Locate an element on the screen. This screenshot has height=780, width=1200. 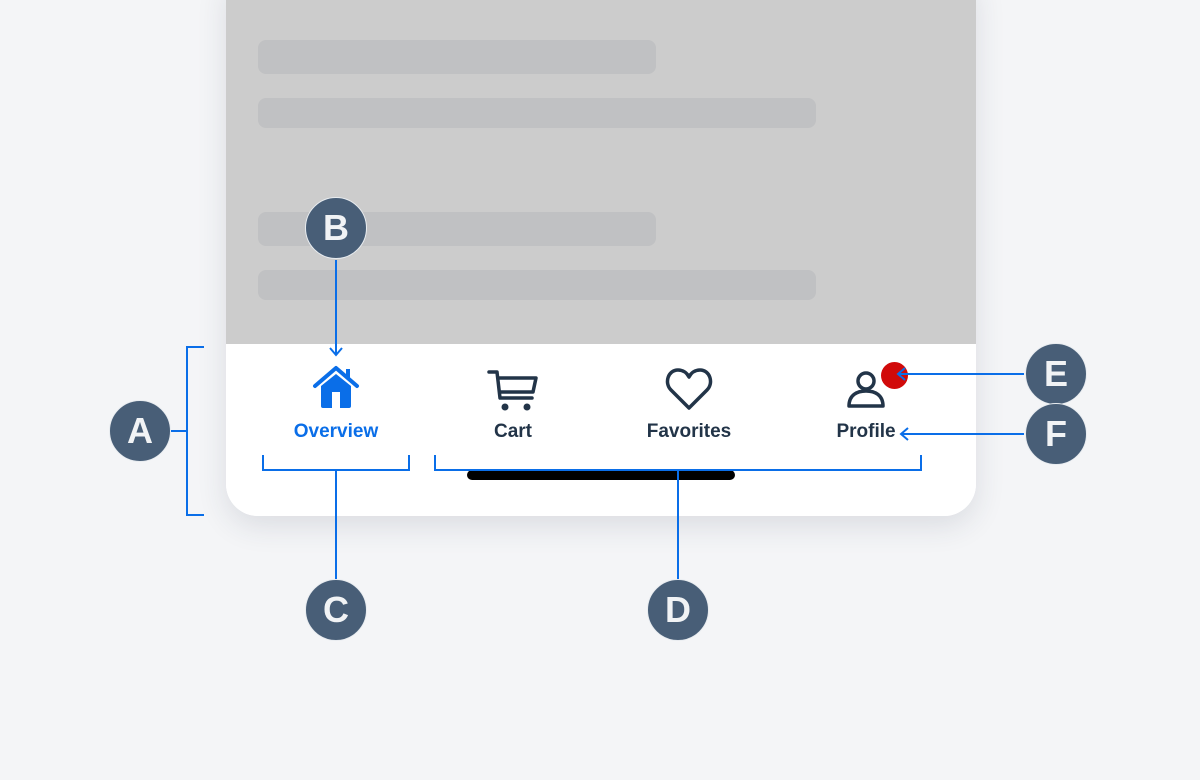
bracket-d is located at coordinates (678, 463).